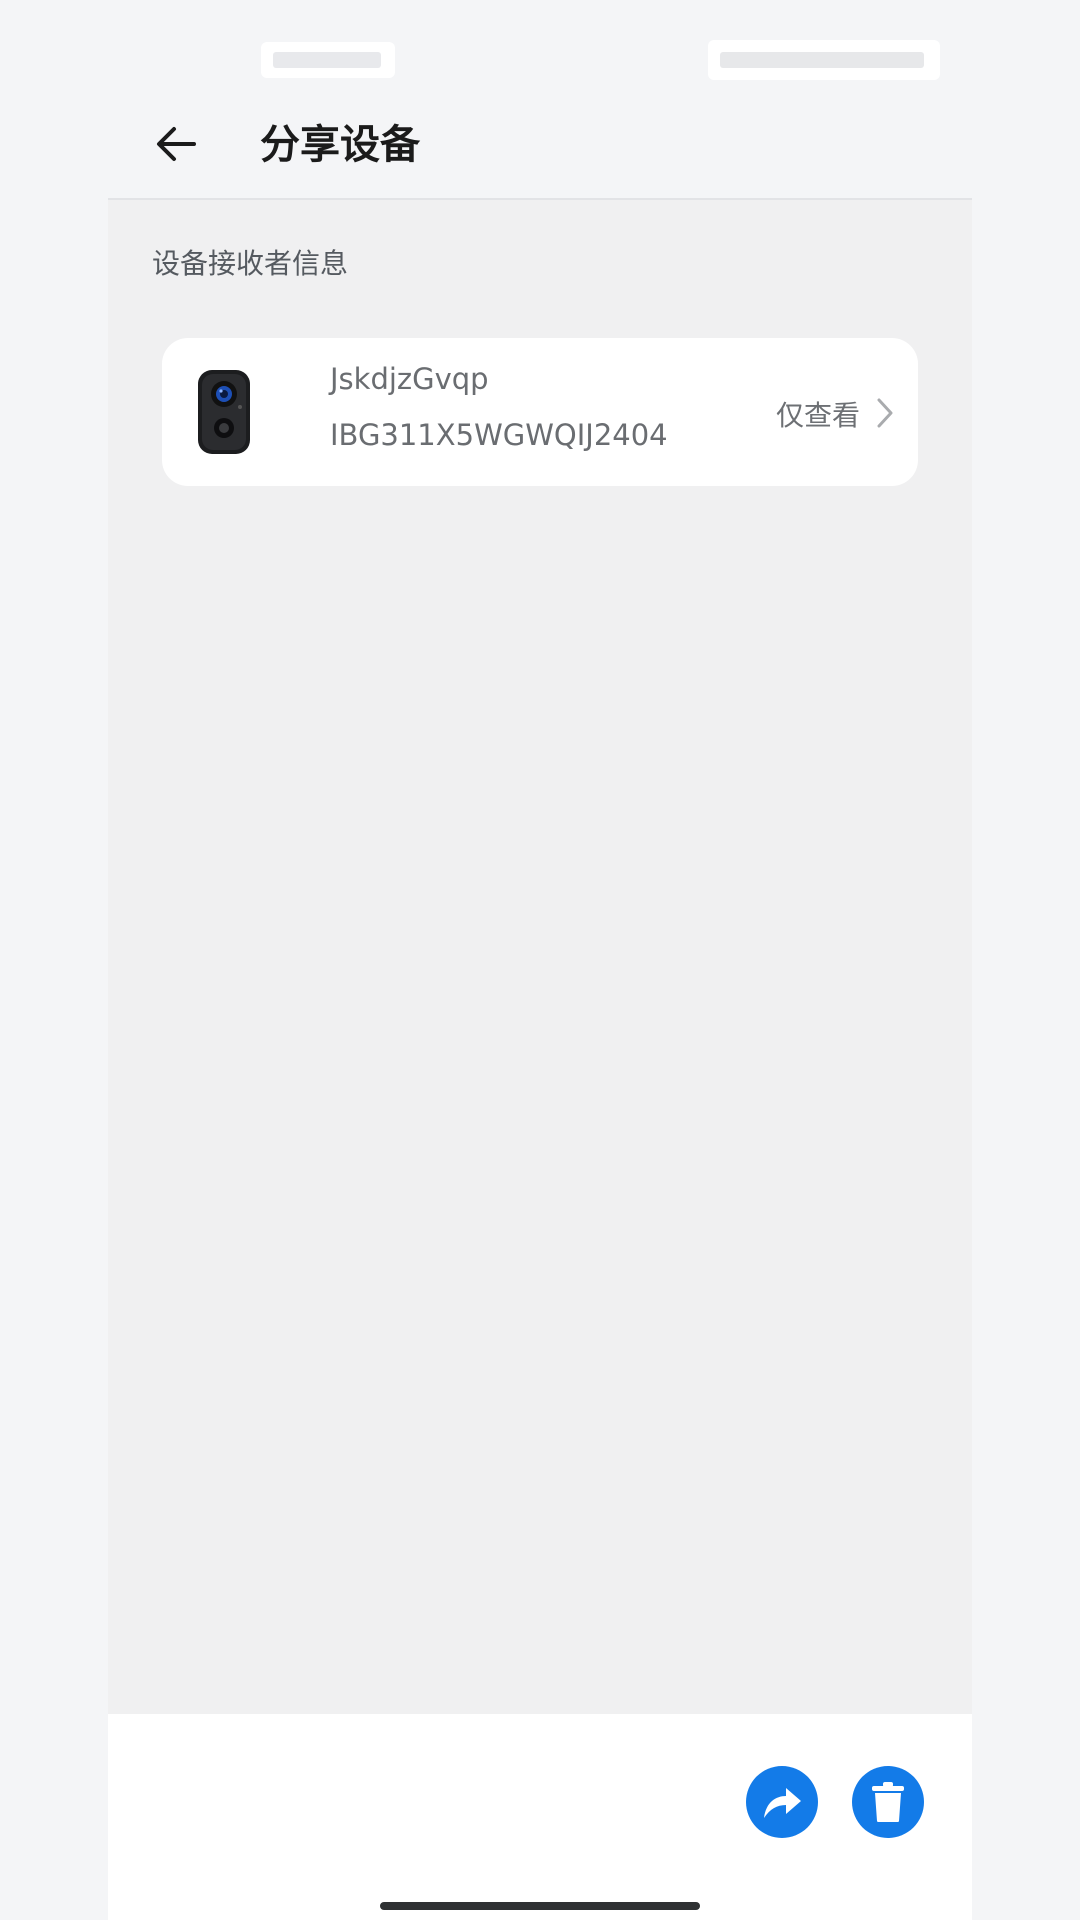 The width and height of the screenshot is (1080, 1920). What do you see at coordinates (250, 263) in the screenshot?
I see `section-label: 设备接收者信息` at bounding box center [250, 263].